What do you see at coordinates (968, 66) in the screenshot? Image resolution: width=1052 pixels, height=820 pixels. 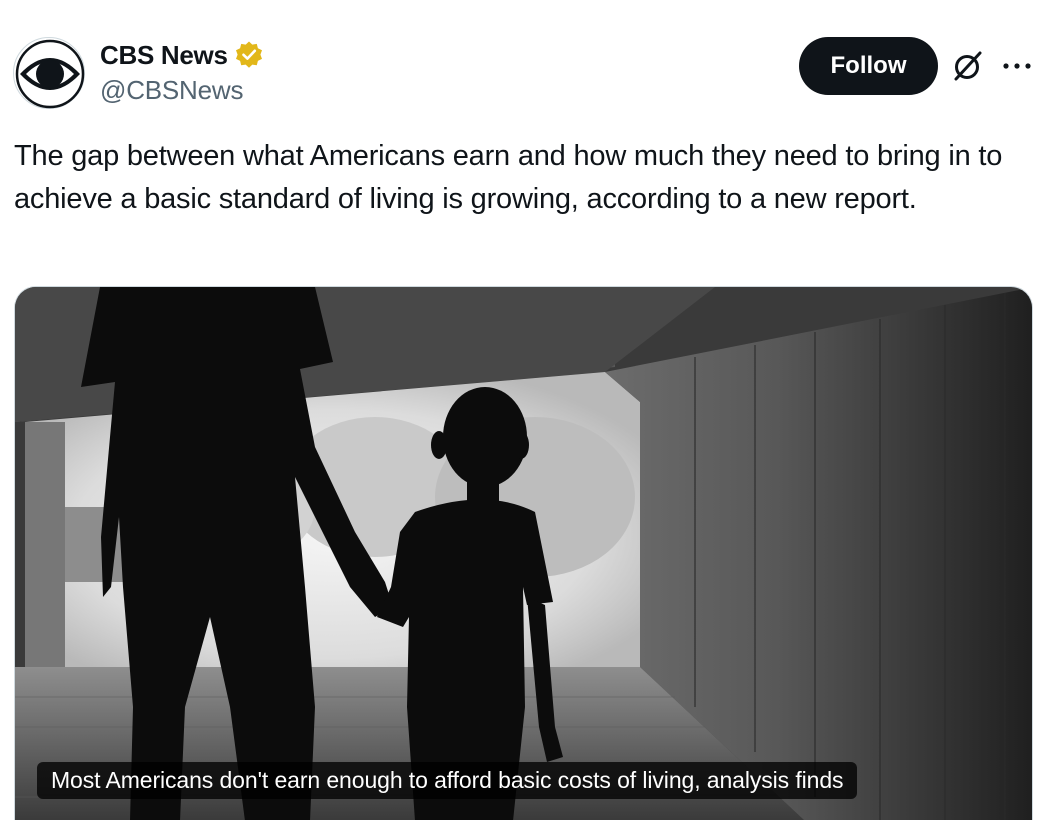 I see `grok-icon` at bounding box center [968, 66].